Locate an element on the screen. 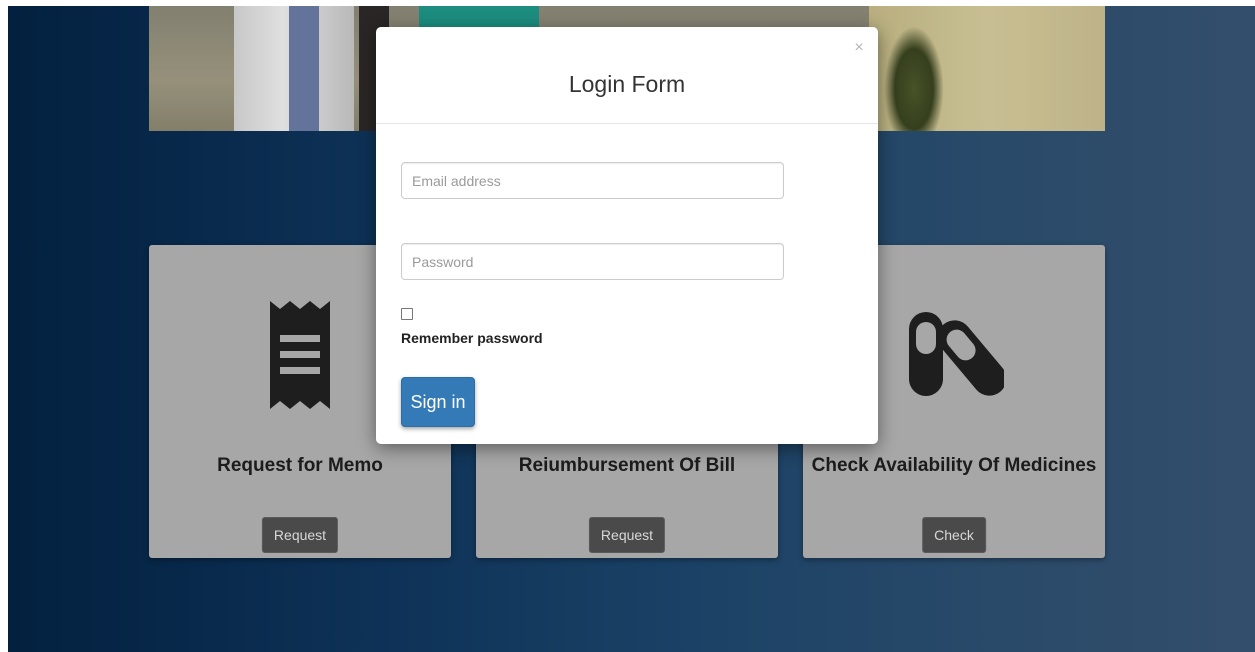 This screenshot has height=652, width=1255. email-field is located at coordinates (592, 180).